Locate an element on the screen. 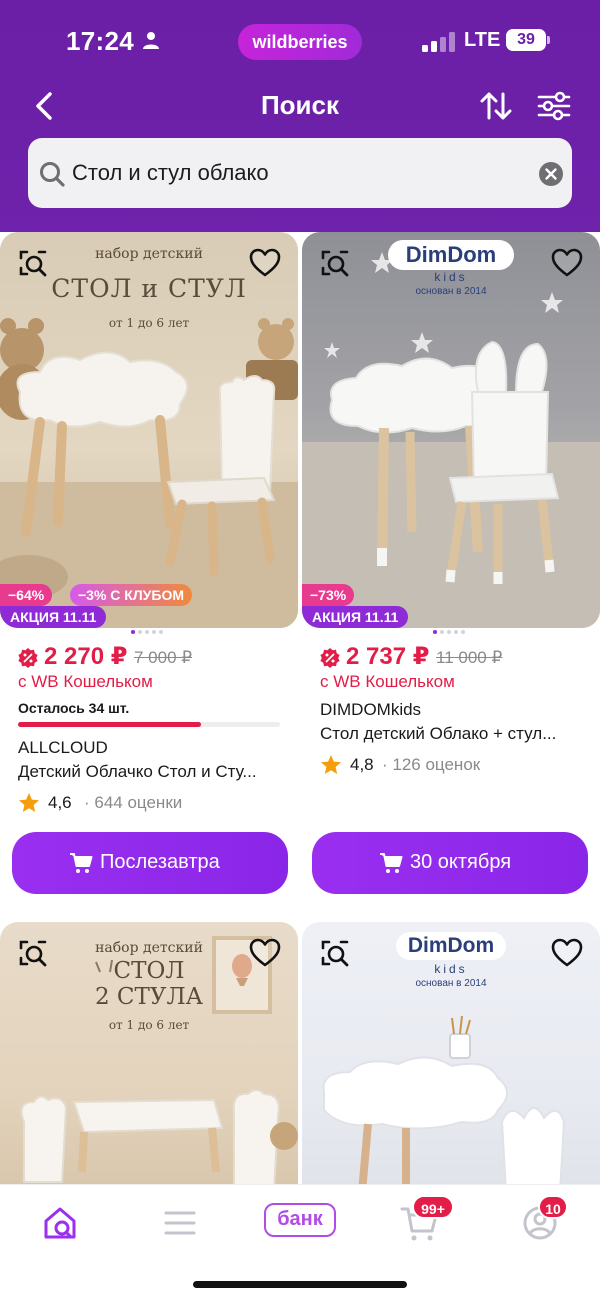 This screenshot has height=1300, width=600. add-to-cart-button: Послезавтра is located at coordinates (150, 863).